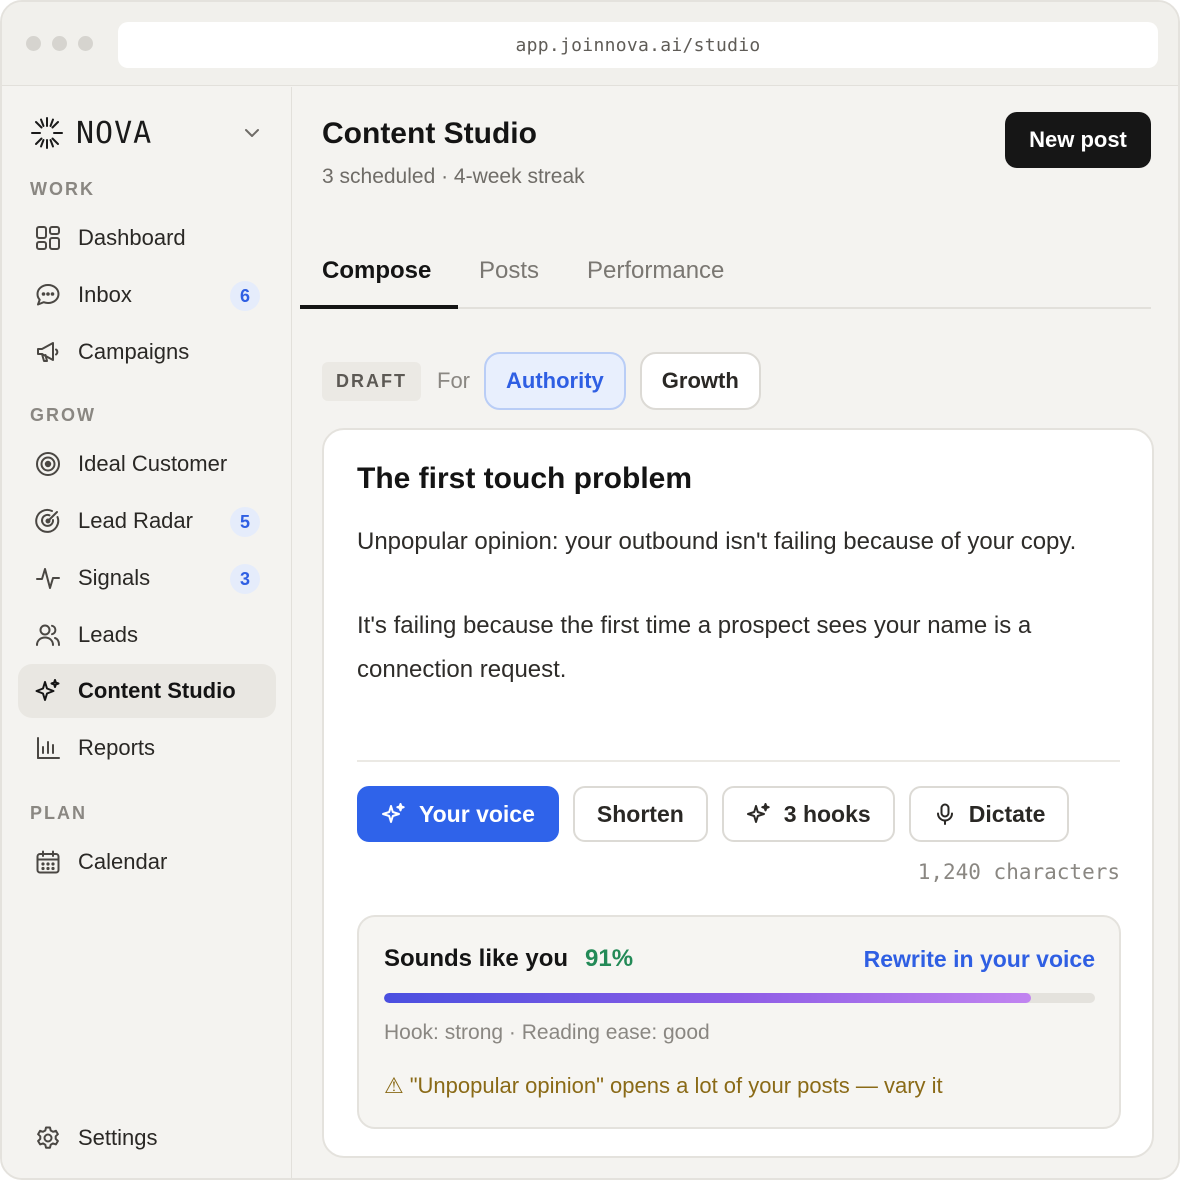  Describe the element at coordinates (147, 295) in the screenshot. I see `sidebar-item-inbox: Inbox 6` at that location.